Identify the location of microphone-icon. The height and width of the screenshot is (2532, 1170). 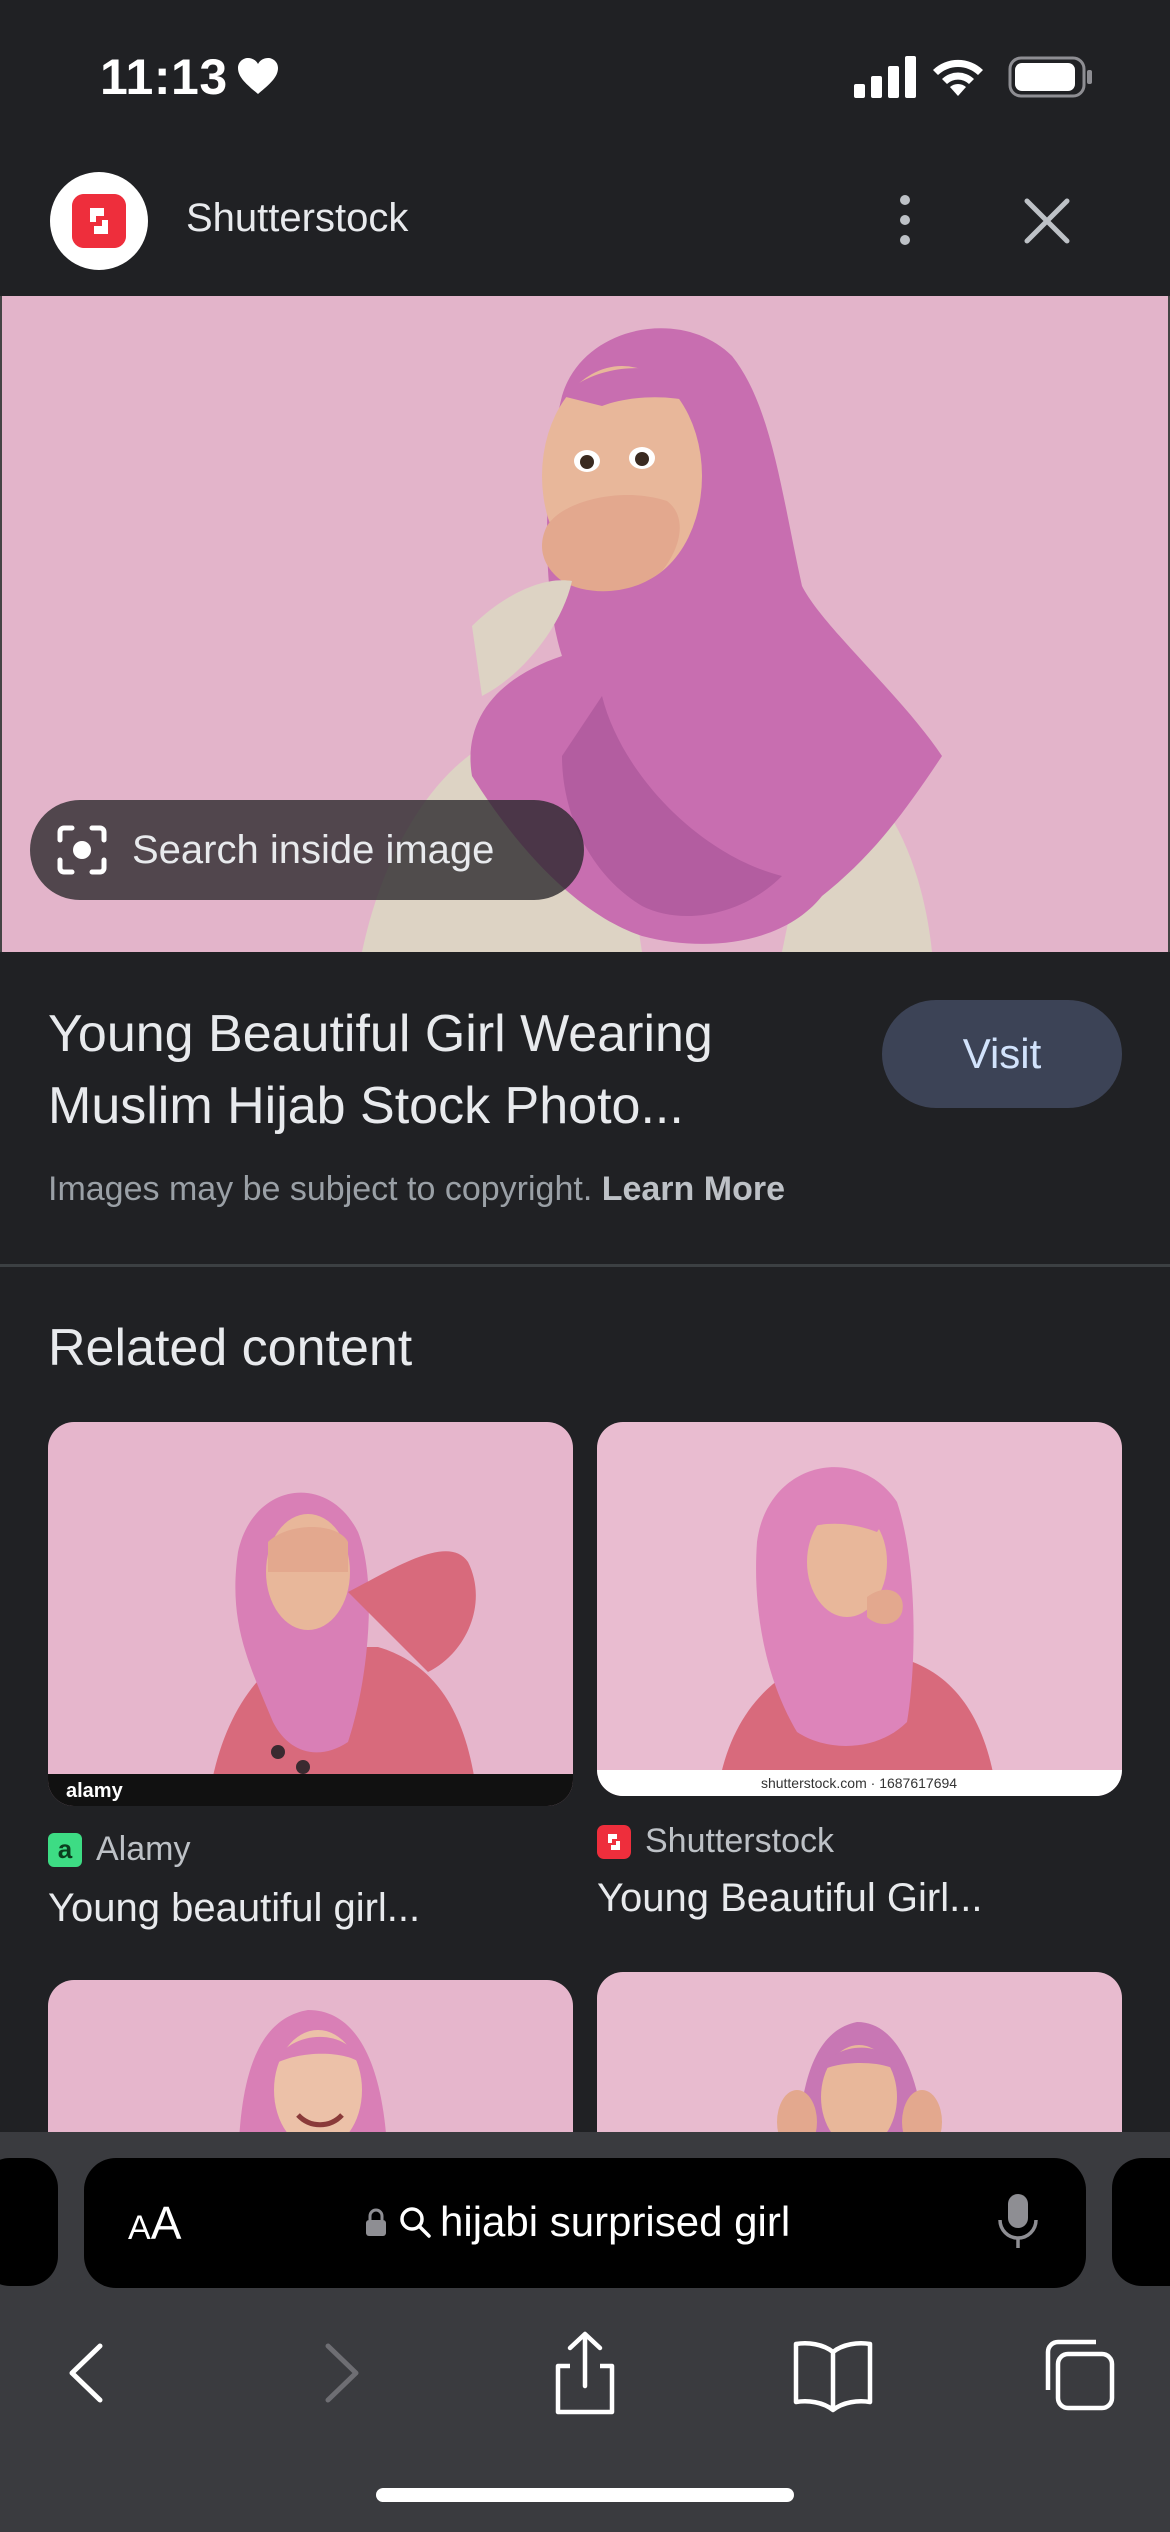
(1018, 2222).